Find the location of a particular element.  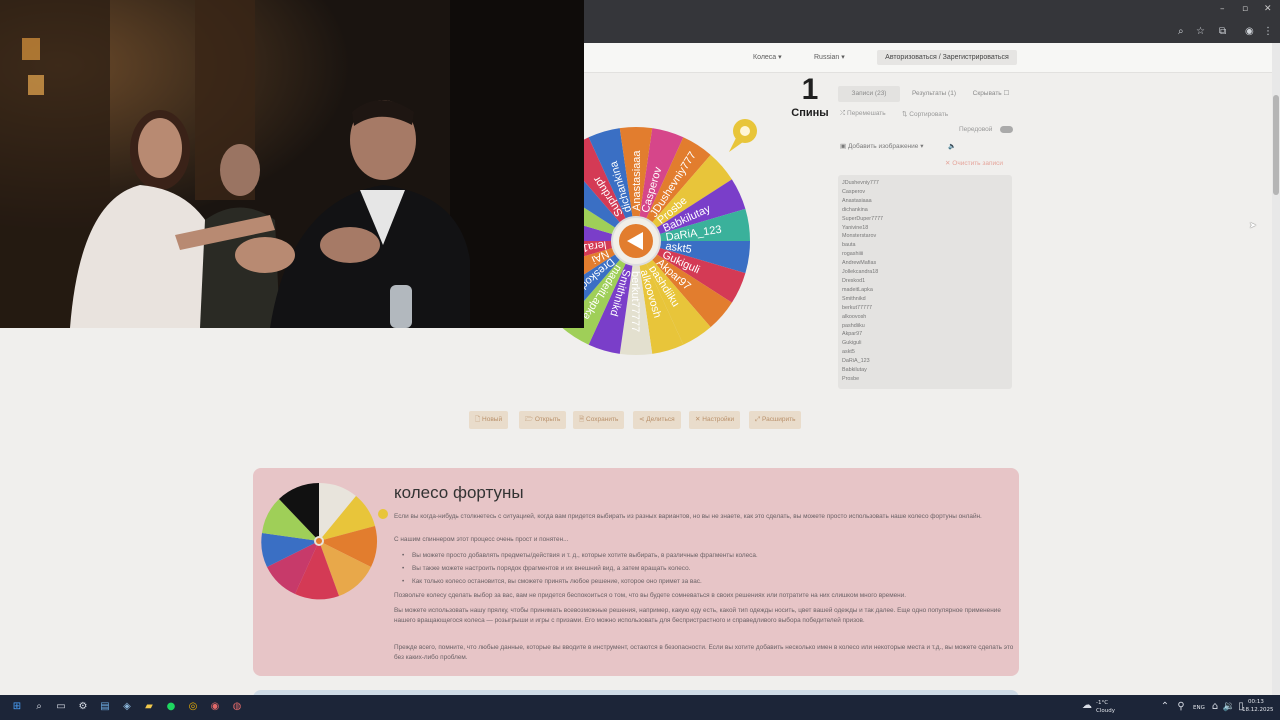

network-icon: ⌂ is located at coordinates (1215, 707).